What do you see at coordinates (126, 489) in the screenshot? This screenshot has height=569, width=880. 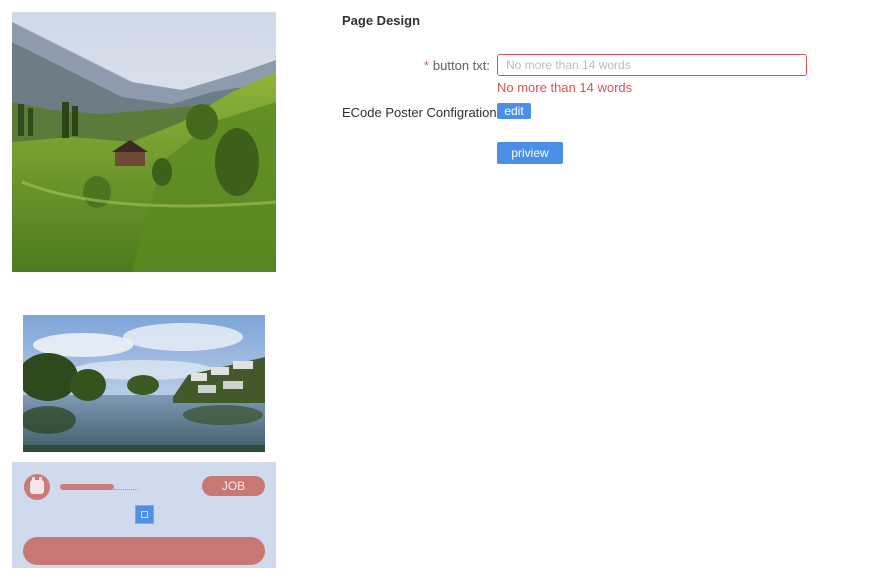 I see `dotted-divider` at bounding box center [126, 489].